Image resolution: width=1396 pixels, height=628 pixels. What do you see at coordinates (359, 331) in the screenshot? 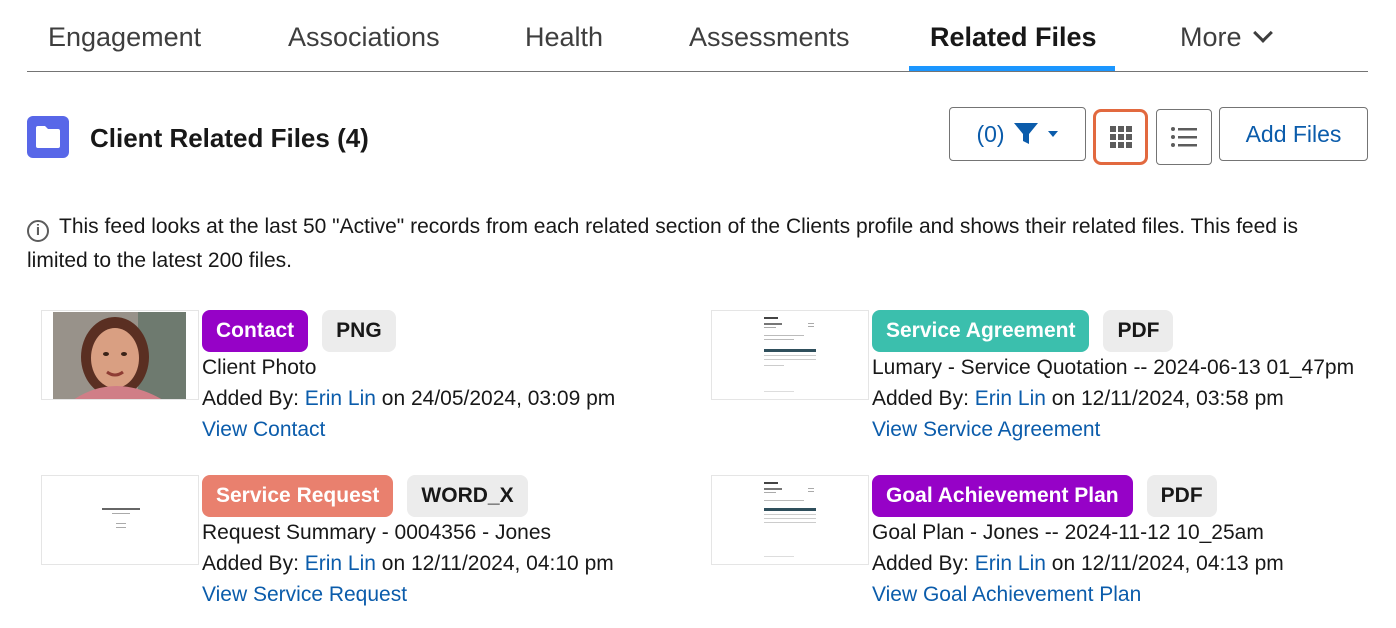
I see `file-type-badge: PNG` at bounding box center [359, 331].